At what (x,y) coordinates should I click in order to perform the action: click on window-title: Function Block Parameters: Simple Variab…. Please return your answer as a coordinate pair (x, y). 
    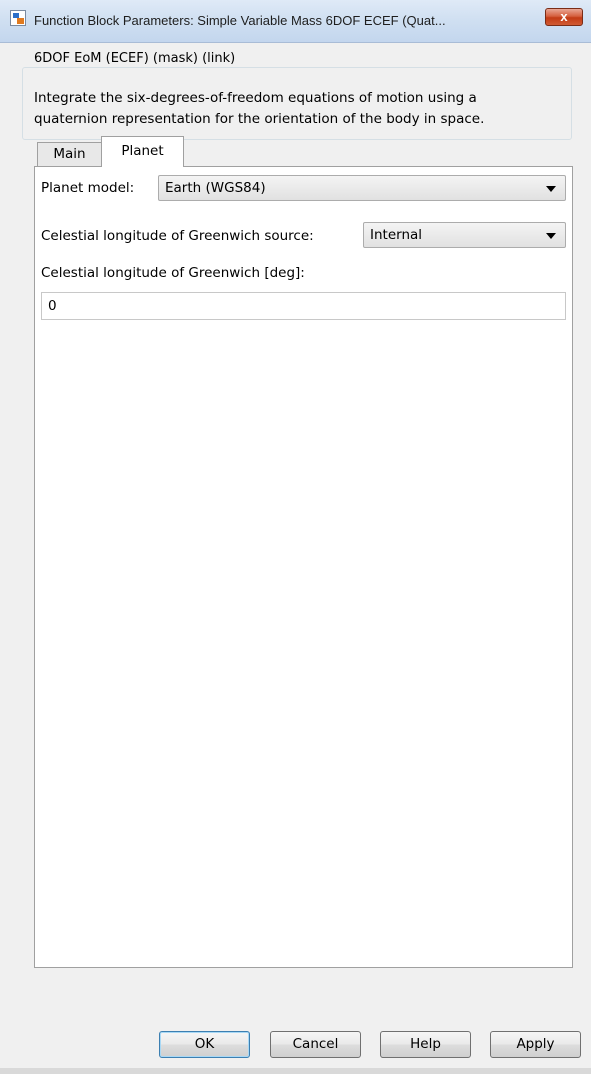
    Looking at the image, I should click on (240, 20).